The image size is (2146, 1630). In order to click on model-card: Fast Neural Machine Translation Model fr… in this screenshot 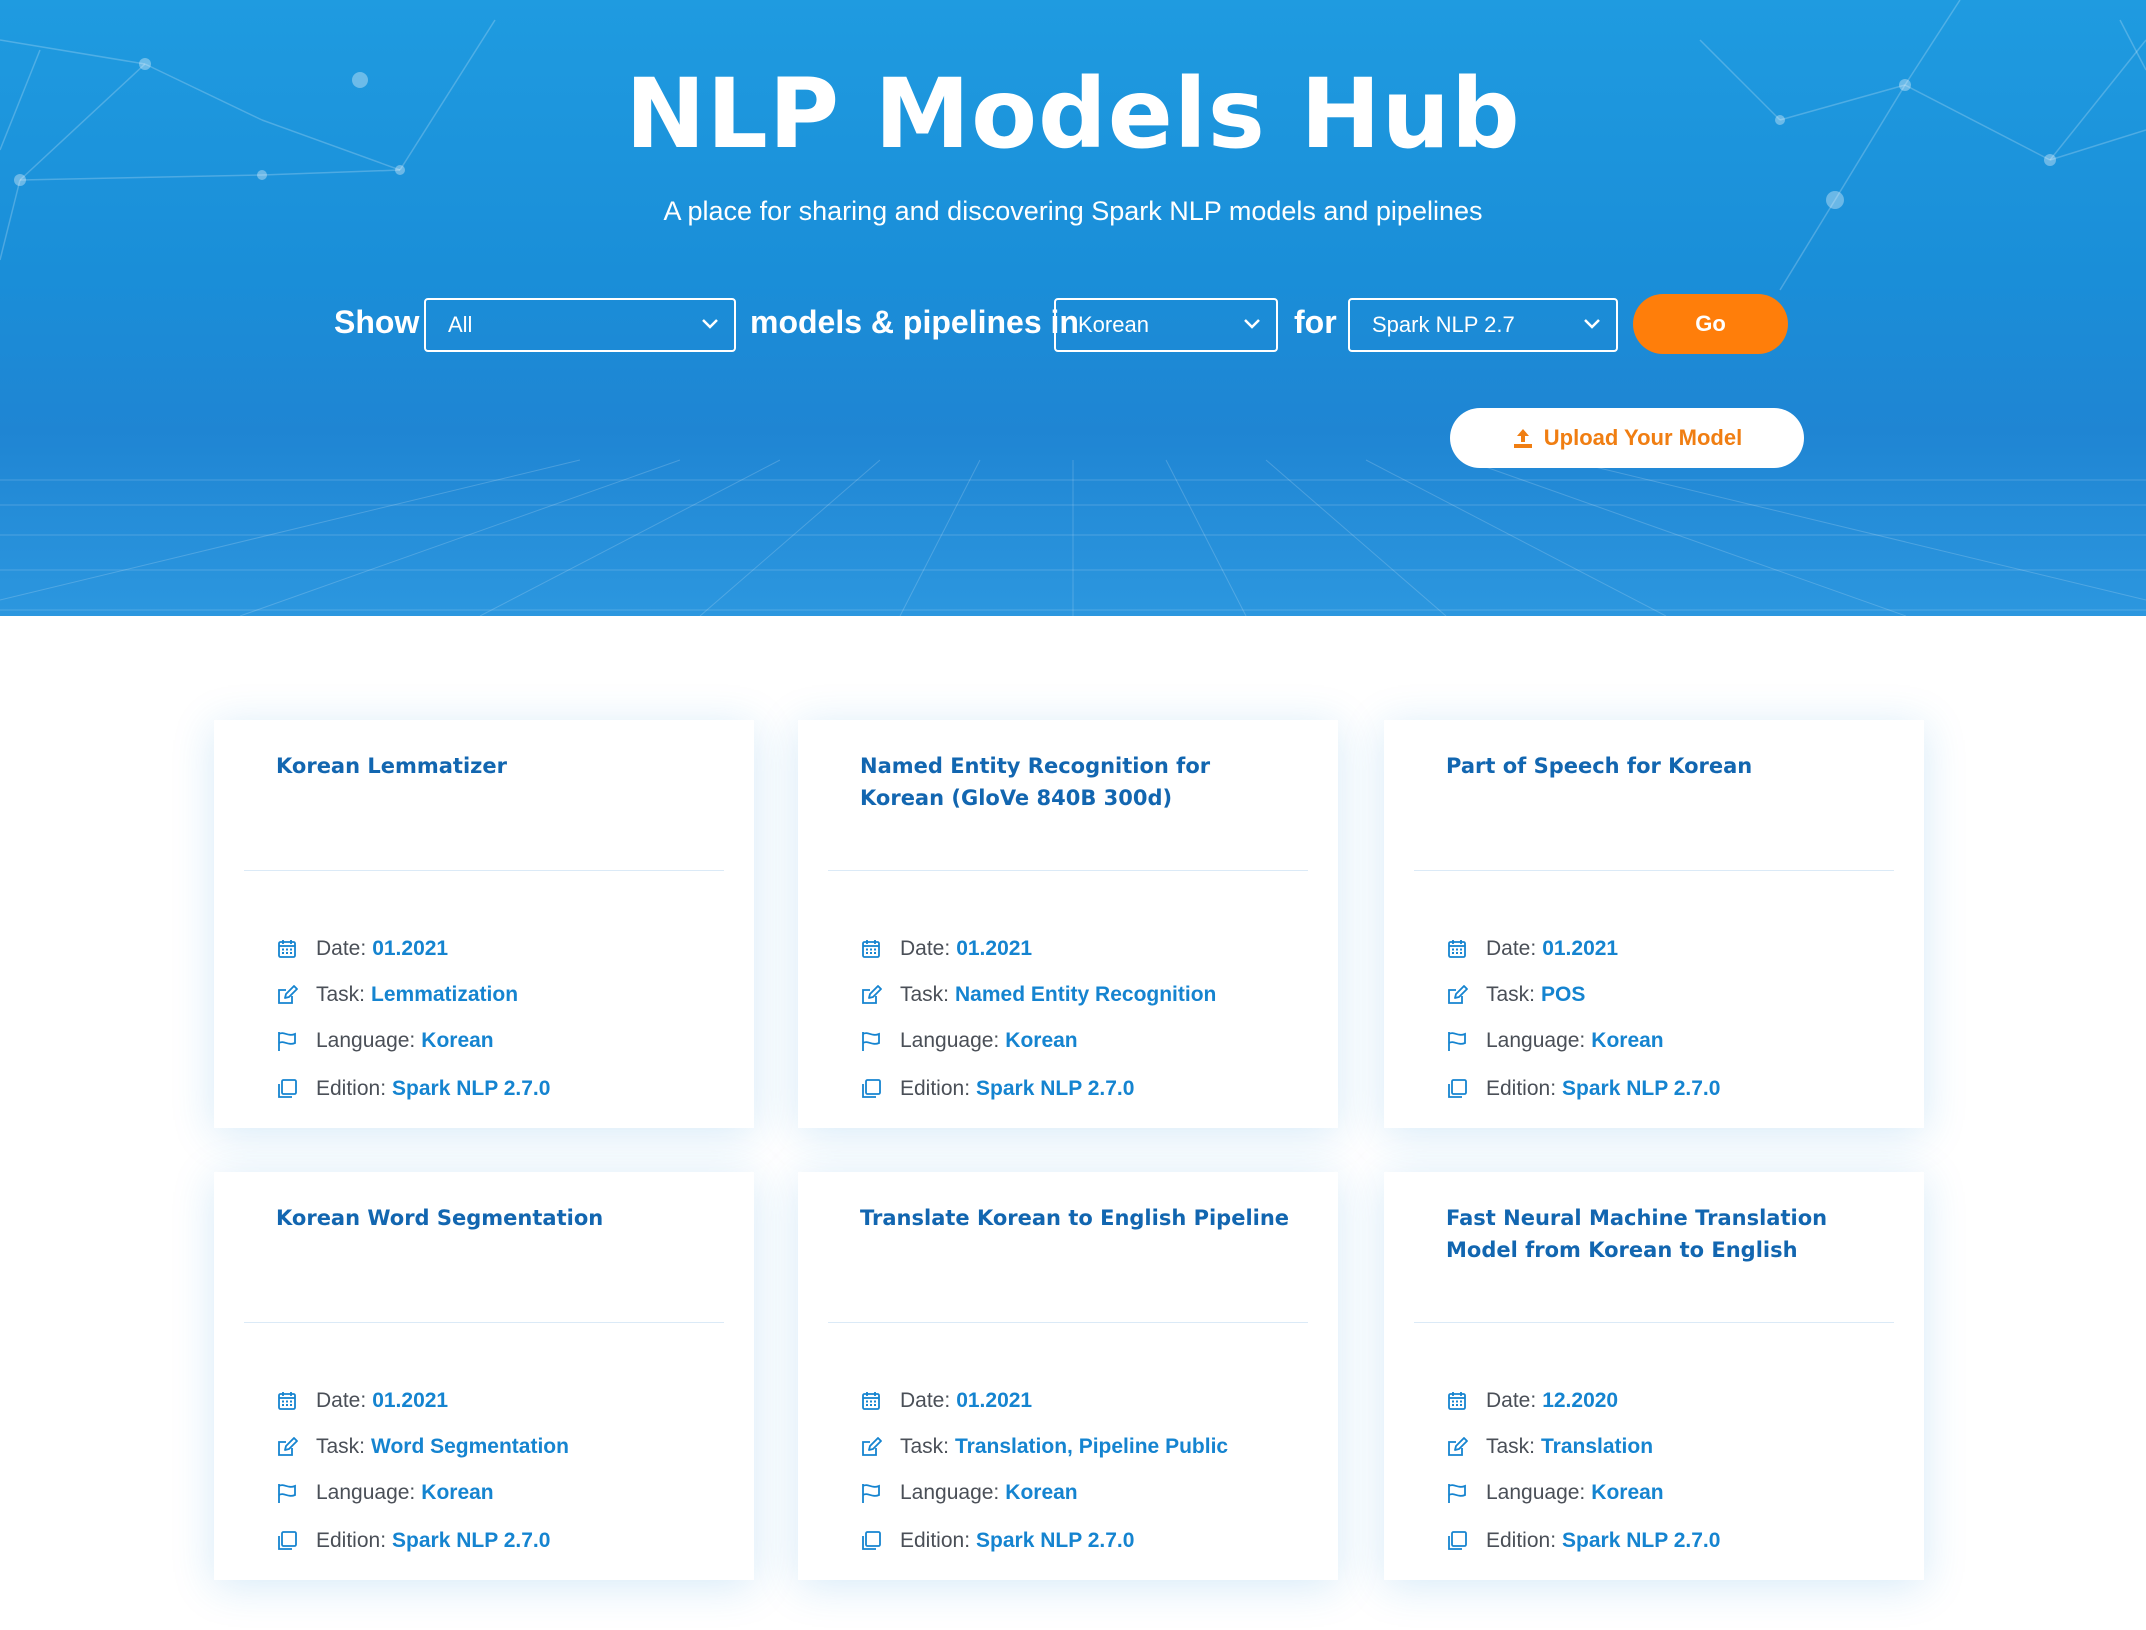, I will do `click(1654, 1376)`.